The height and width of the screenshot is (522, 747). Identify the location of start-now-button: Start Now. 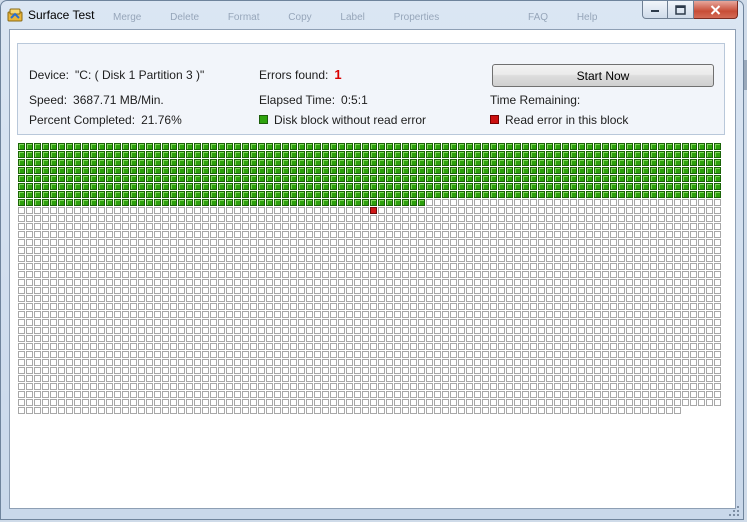
(603, 75).